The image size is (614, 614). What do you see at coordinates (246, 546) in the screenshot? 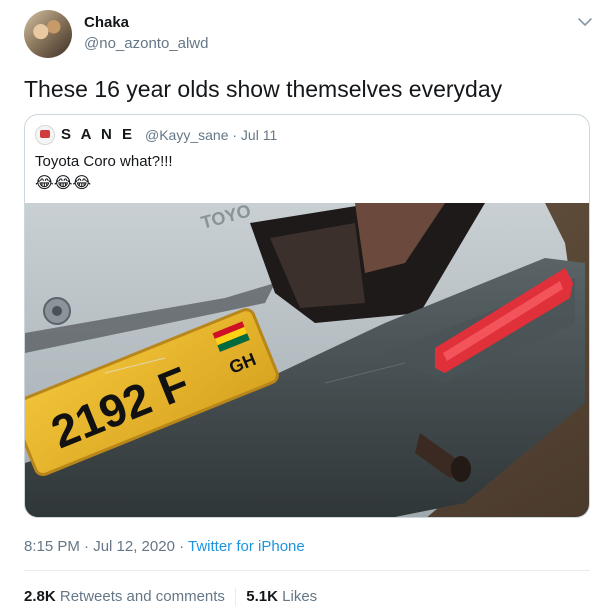
I see `tweet-source-link: Twitter for iPhone` at bounding box center [246, 546].